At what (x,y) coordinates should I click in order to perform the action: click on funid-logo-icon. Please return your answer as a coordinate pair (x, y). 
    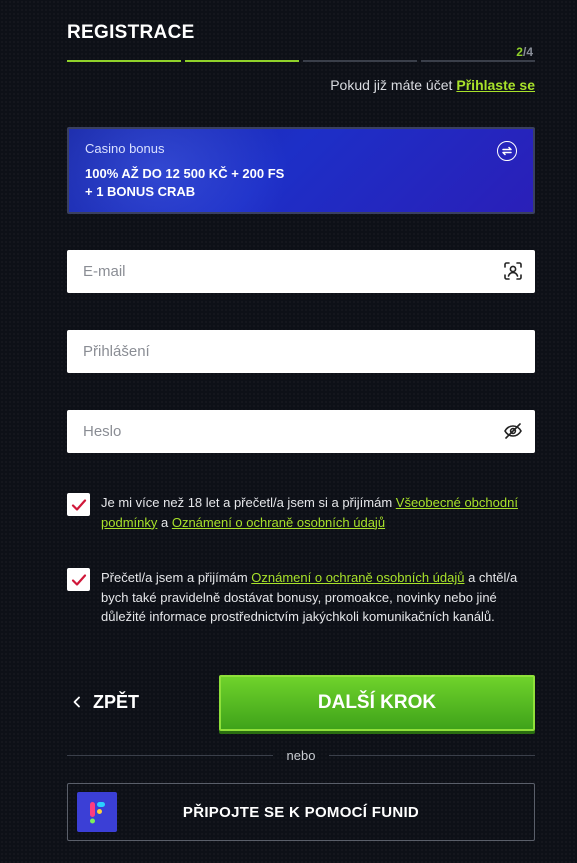
    Looking at the image, I should click on (97, 812).